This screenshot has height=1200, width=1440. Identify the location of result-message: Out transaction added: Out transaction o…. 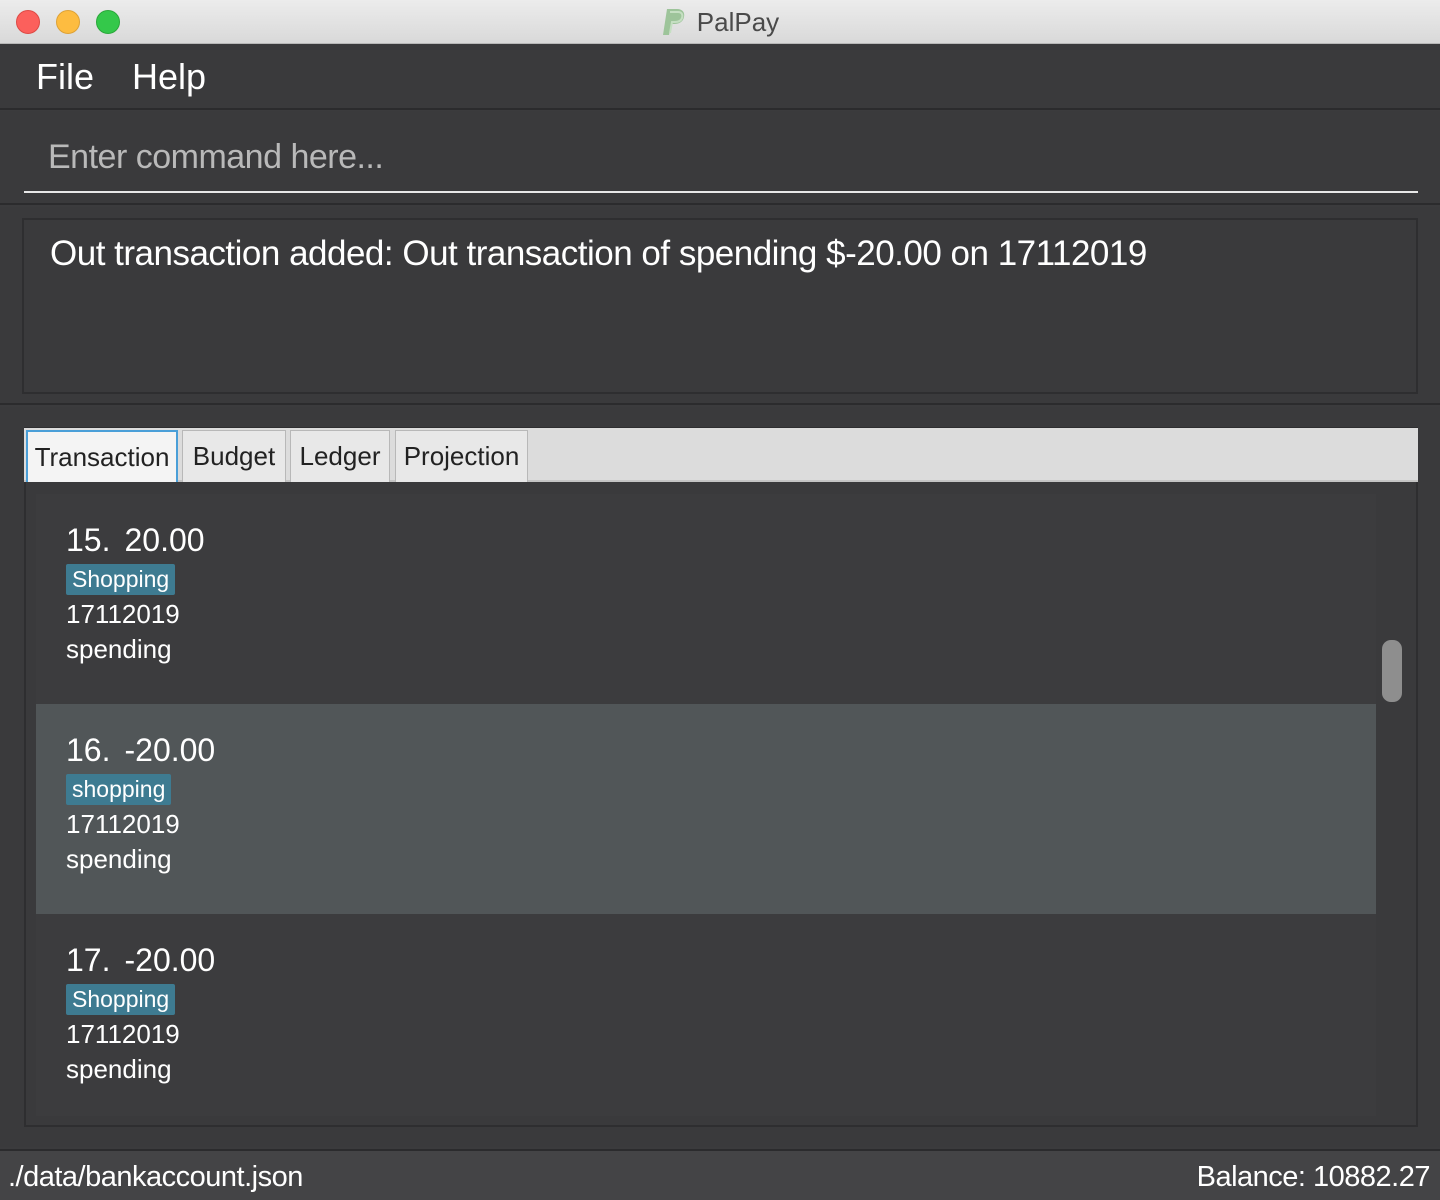
(598, 253).